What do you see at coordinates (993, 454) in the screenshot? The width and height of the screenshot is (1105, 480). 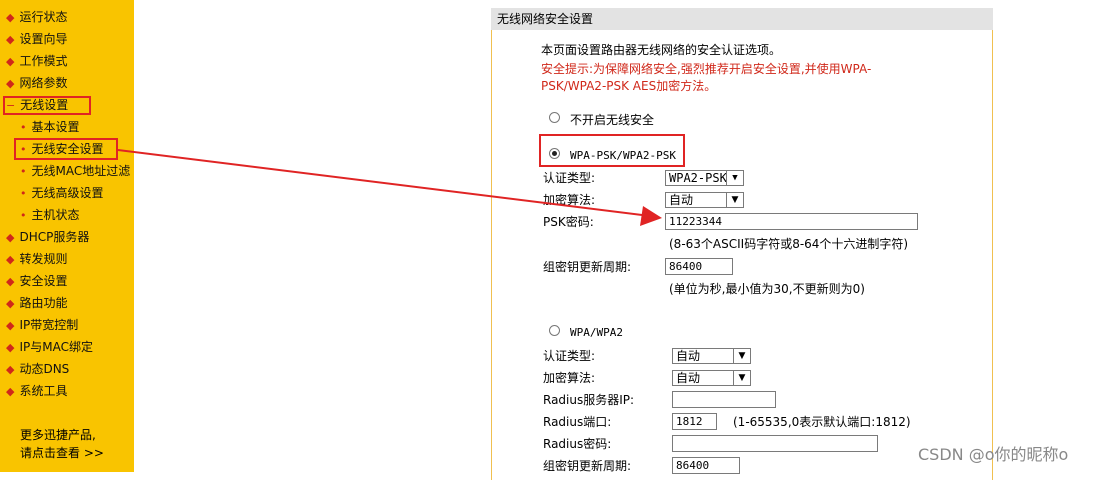 I see `watermark: CSDN @o你的昵称o` at bounding box center [993, 454].